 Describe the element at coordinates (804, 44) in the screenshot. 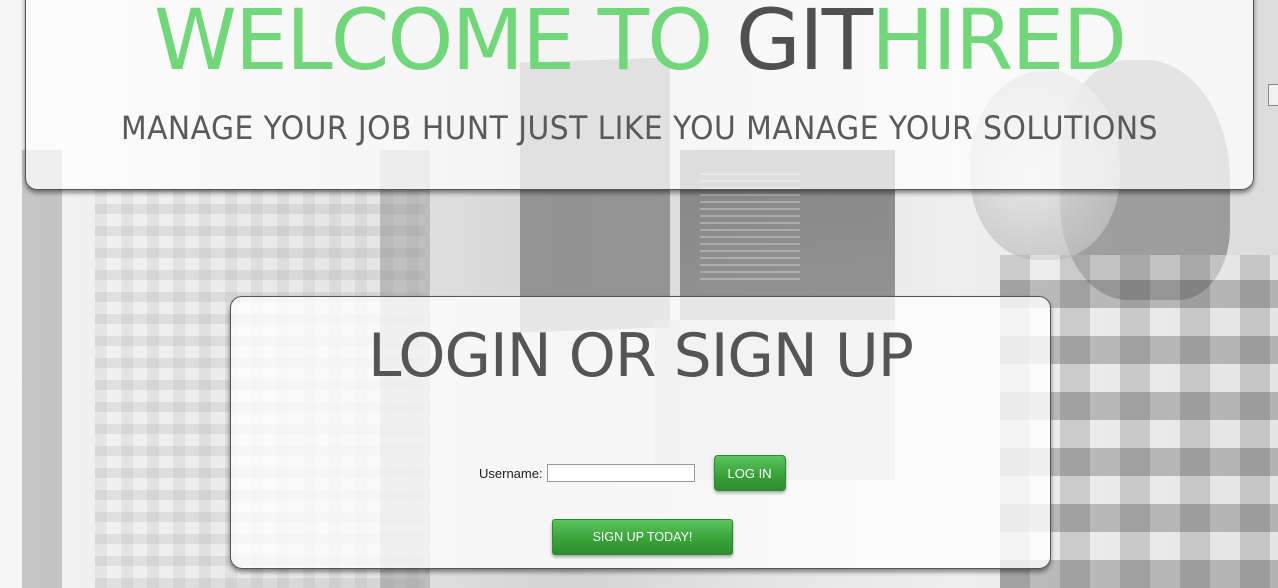

I see `brand-git: GIT` at that location.